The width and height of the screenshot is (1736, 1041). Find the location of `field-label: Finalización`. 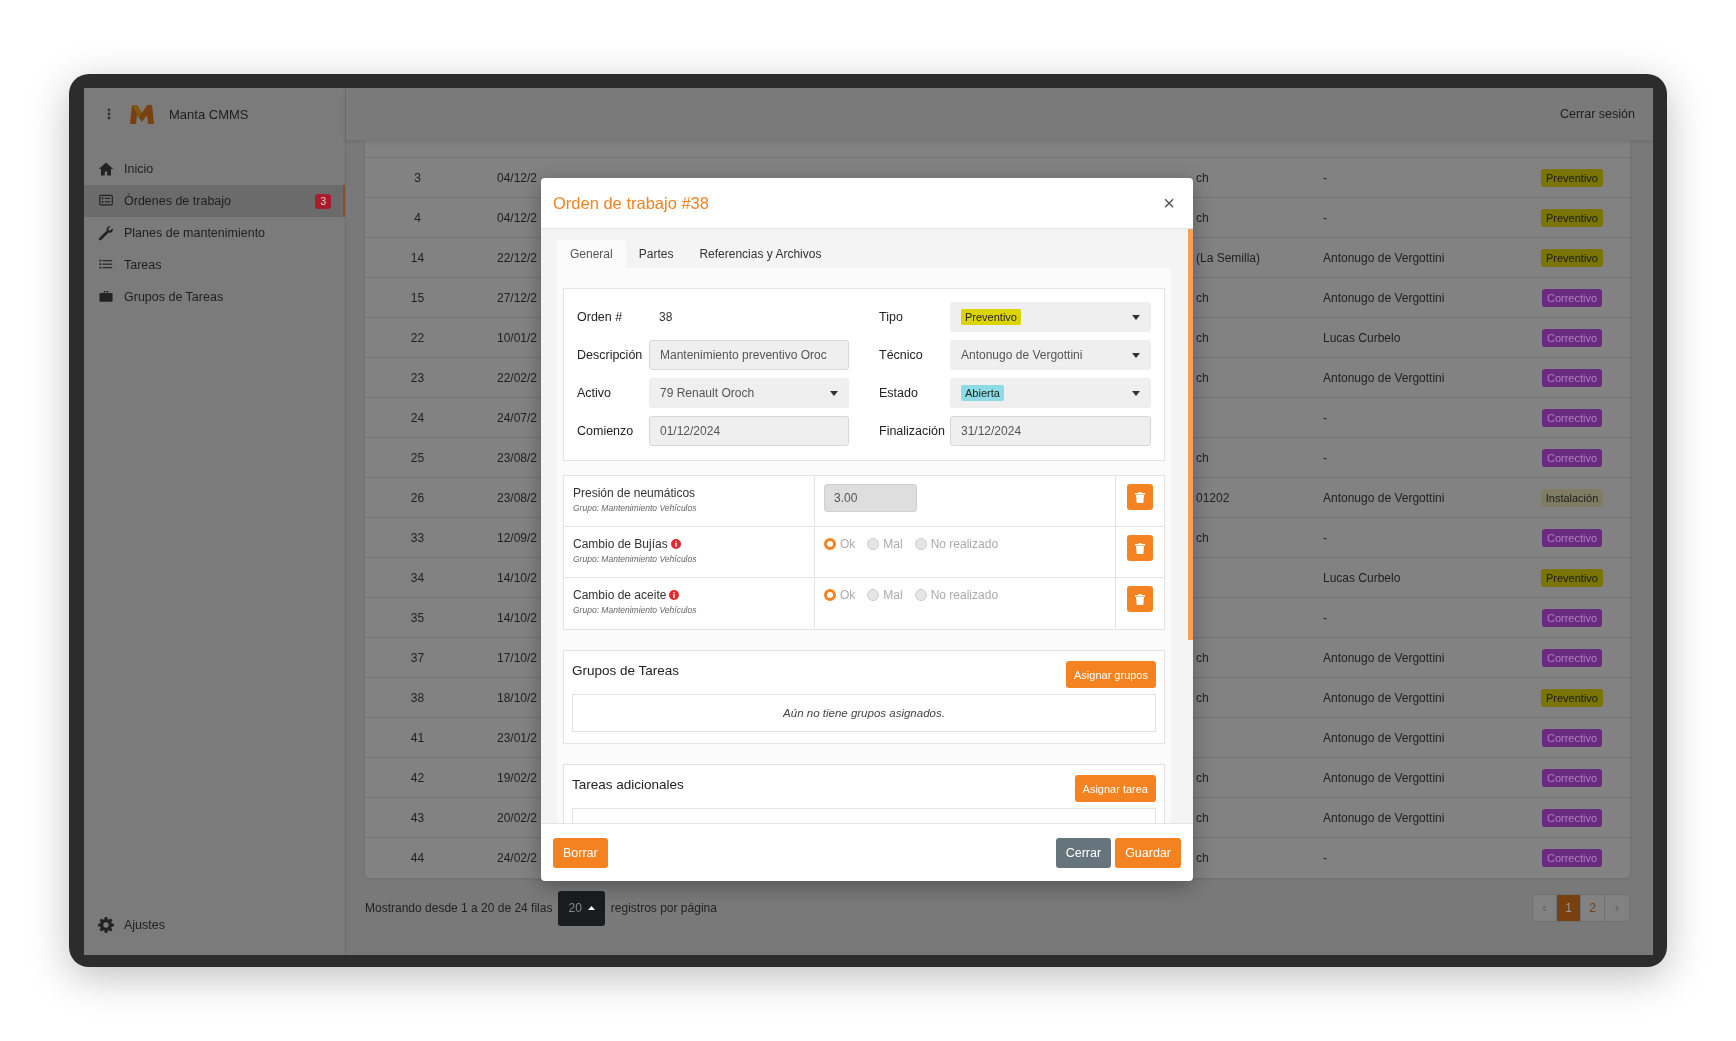

field-label: Finalización is located at coordinates (912, 431).